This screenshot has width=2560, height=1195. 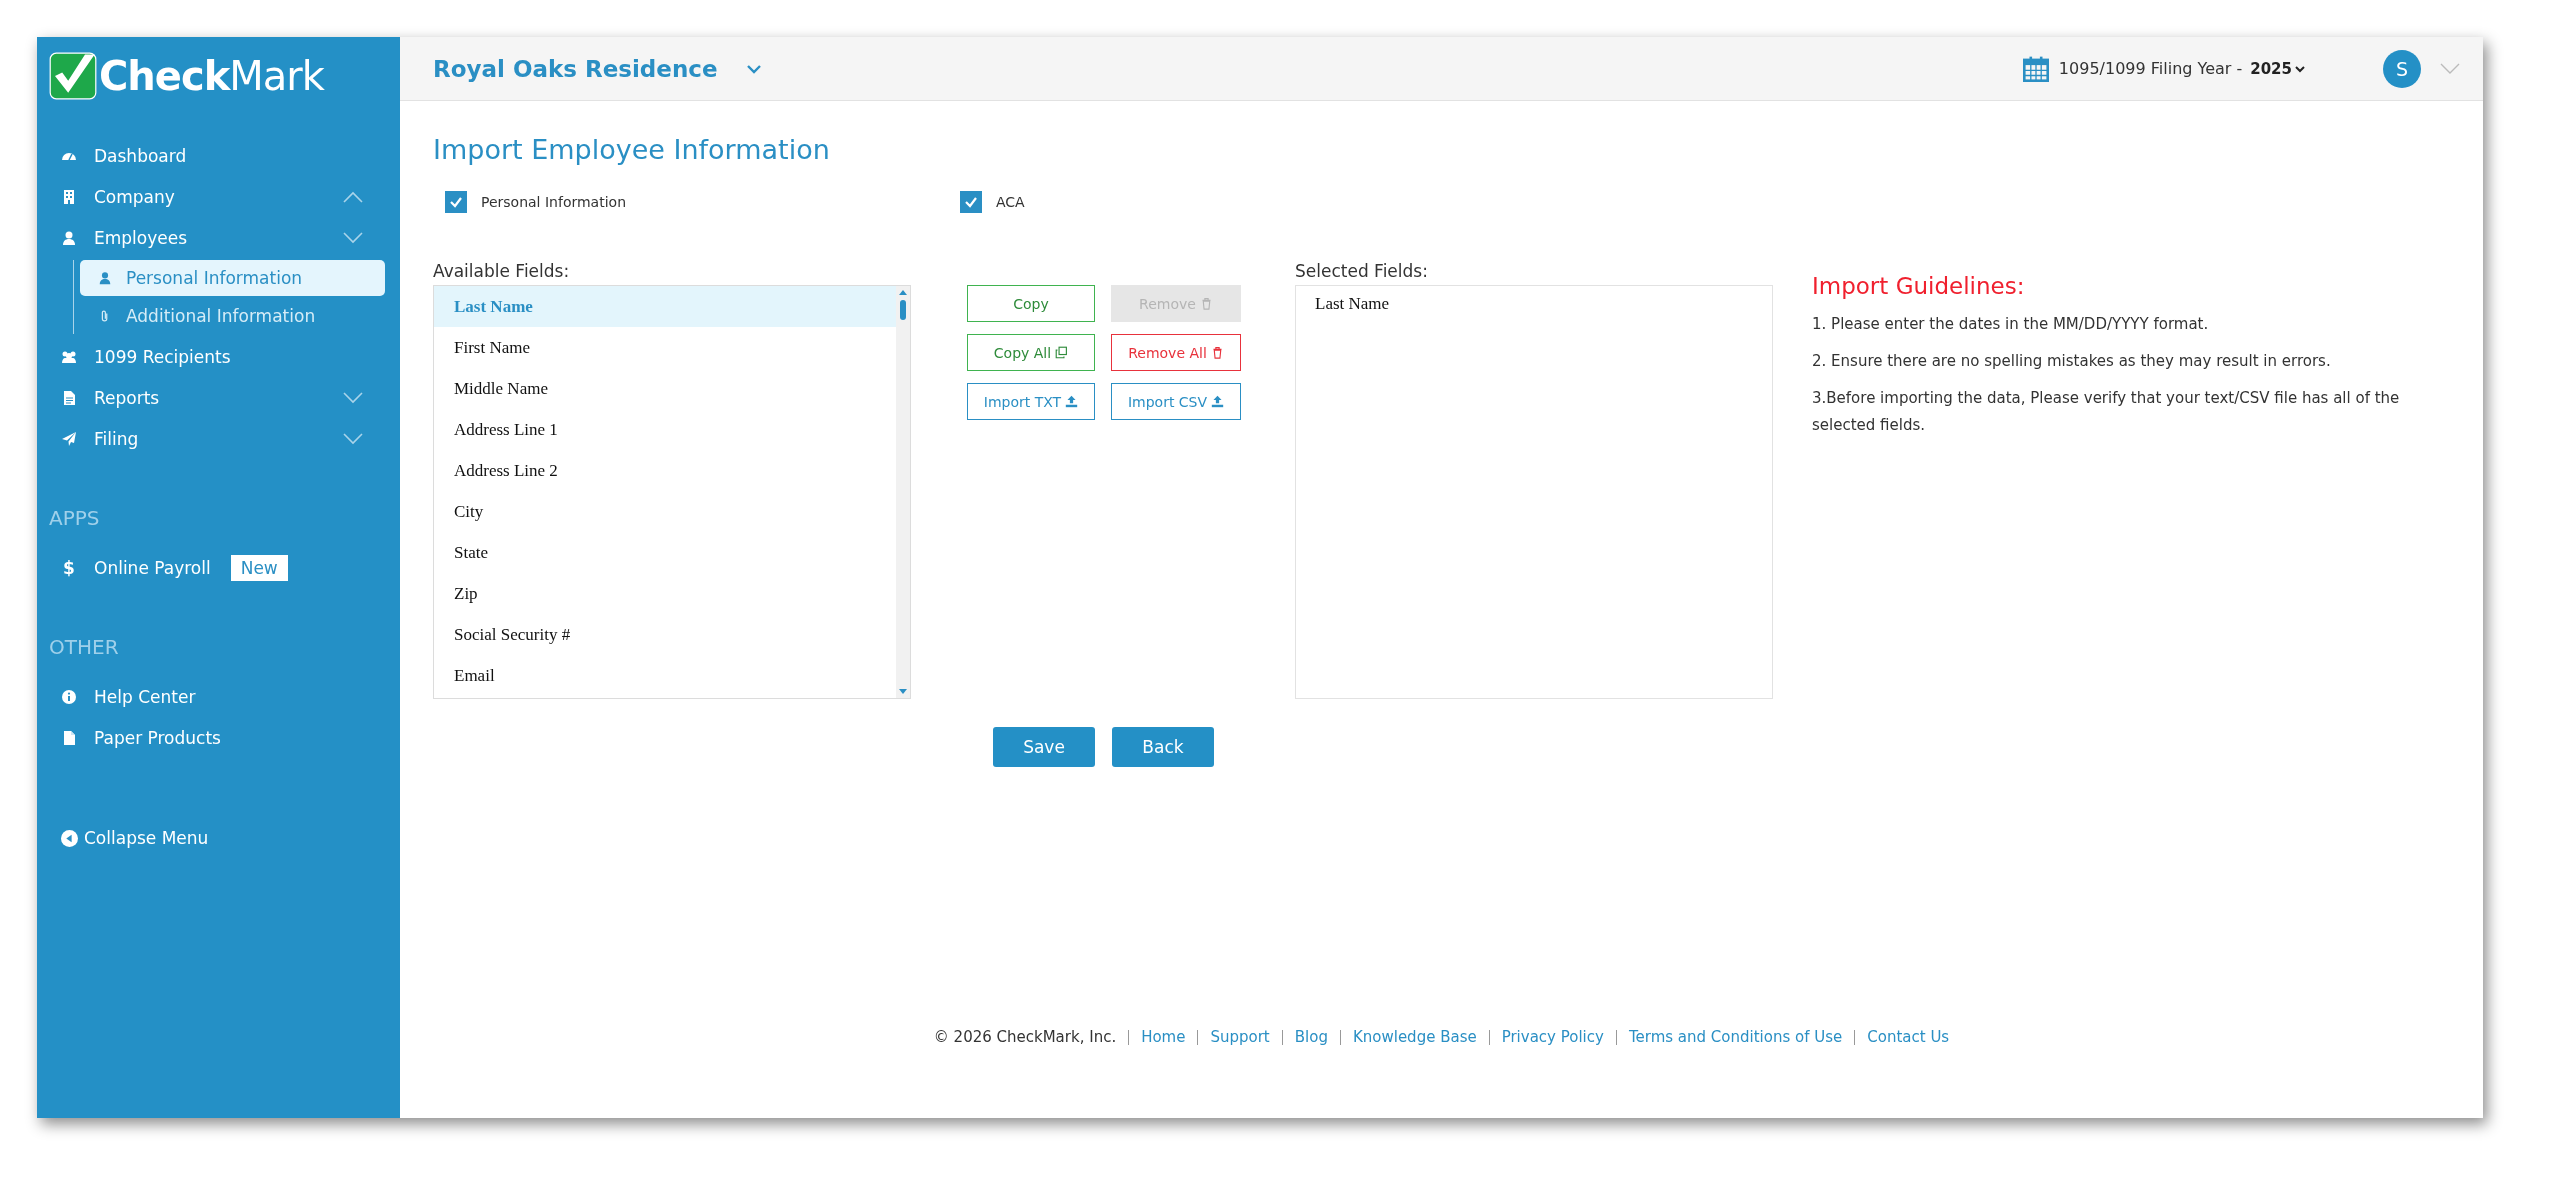 What do you see at coordinates (665, 429) in the screenshot?
I see `list-item: Address Line 1` at bounding box center [665, 429].